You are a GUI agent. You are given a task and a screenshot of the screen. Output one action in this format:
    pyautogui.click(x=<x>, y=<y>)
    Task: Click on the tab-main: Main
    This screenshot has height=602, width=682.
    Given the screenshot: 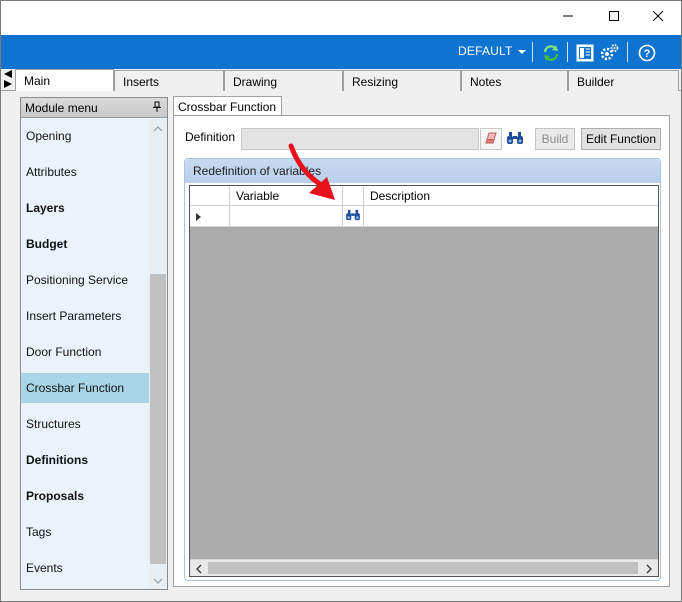 What is the action you would take?
    pyautogui.click(x=64, y=80)
    